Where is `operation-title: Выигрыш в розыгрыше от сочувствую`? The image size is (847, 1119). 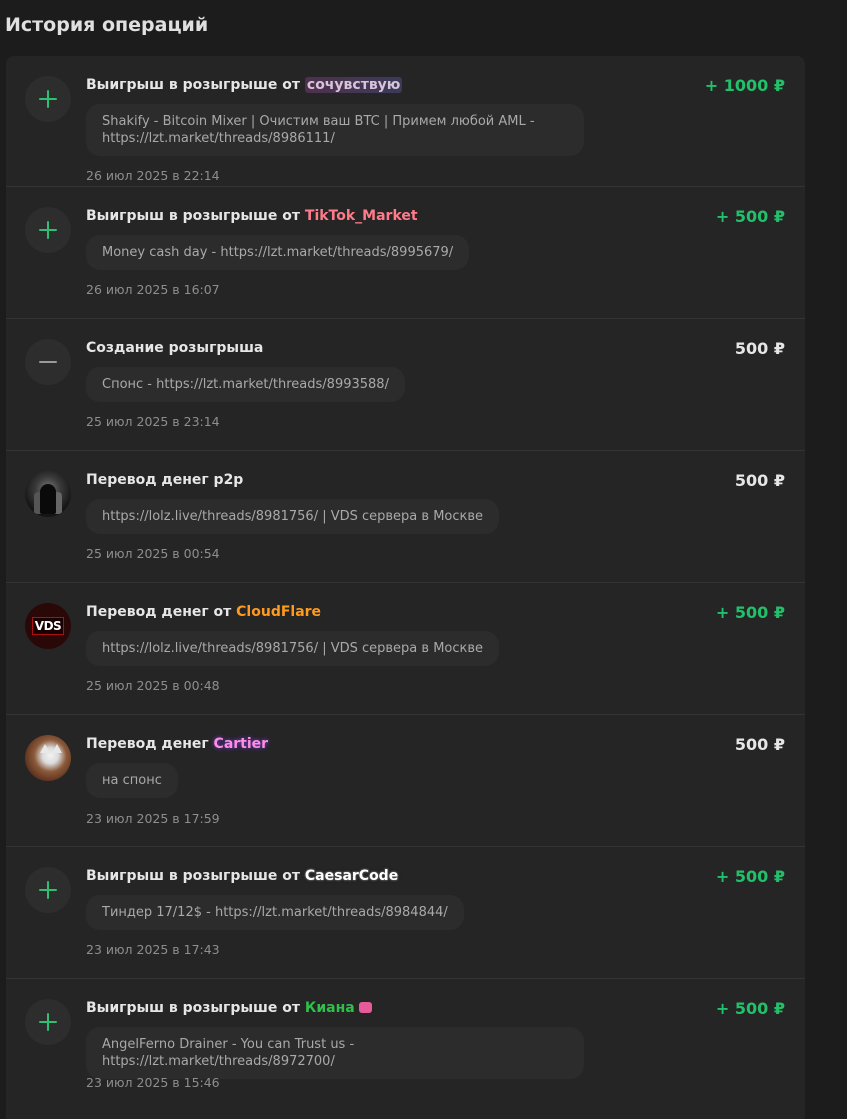
operation-title: Выигрыш в розыгрыше от сочувствую is located at coordinates (244, 85).